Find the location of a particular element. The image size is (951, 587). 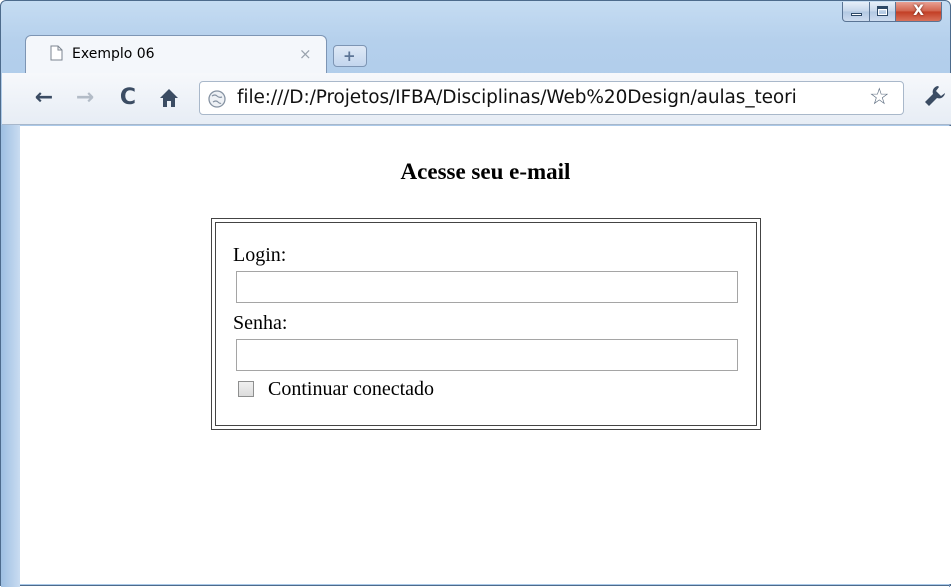

page-title: Acesse seu e-mail is located at coordinates (485, 171).